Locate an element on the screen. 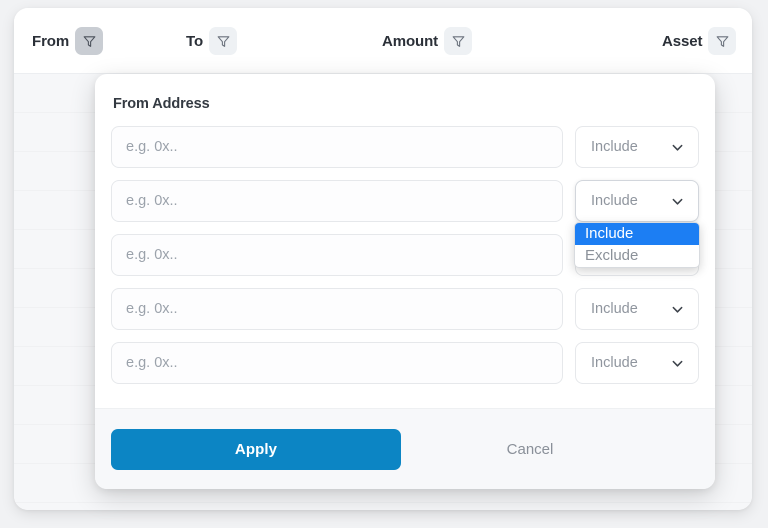 The height and width of the screenshot is (528, 768). mode-select-4: Include is located at coordinates (637, 309).